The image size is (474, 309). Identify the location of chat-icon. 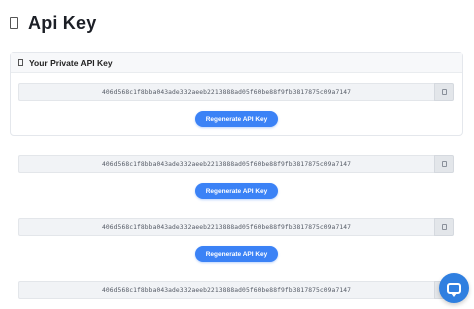
(454, 289).